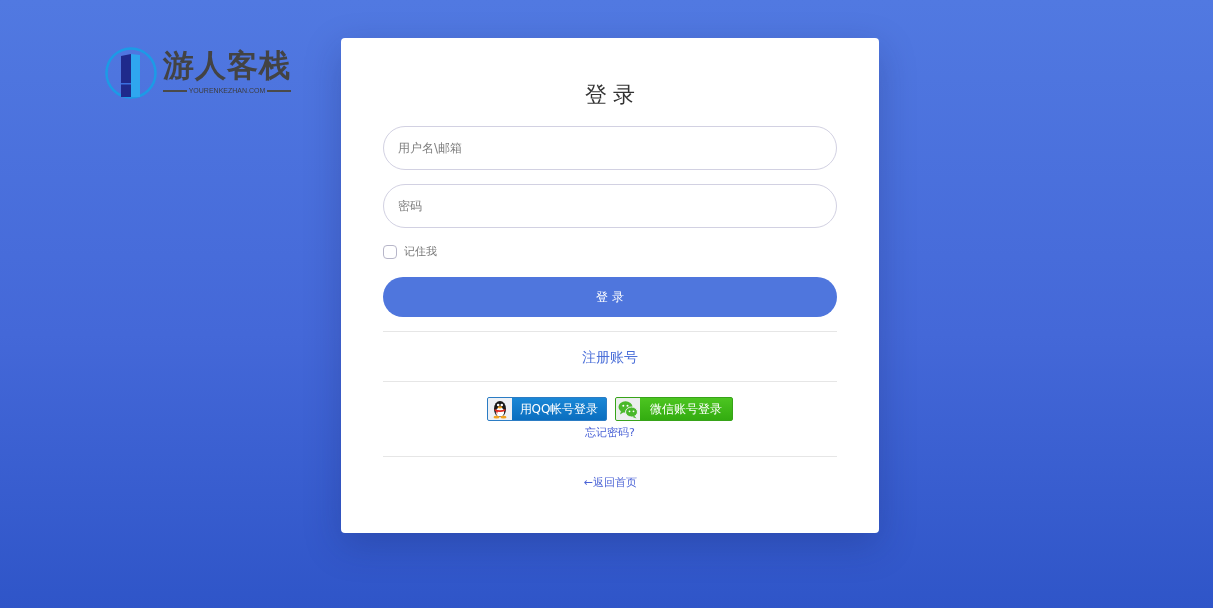 The width and height of the screenshot is (1213, 608). Describe the element at coordinates (547, 409) in the screenshot. I see `qq-login-button: 用QQ帐号登录` at that location.